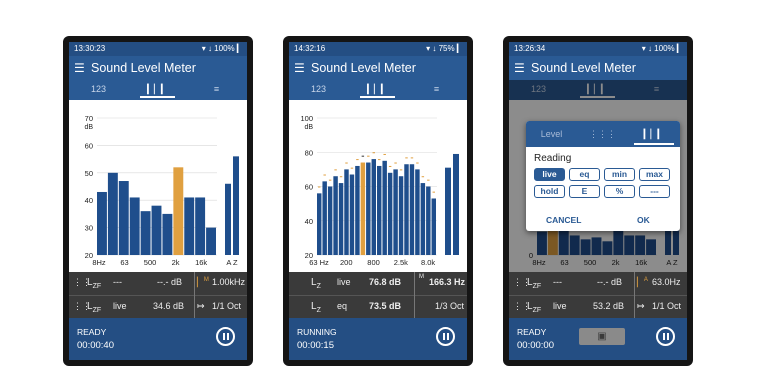 The width and height of the screenshot is (765, 391). I want to click on reading-mode: live, so click(344, 282).